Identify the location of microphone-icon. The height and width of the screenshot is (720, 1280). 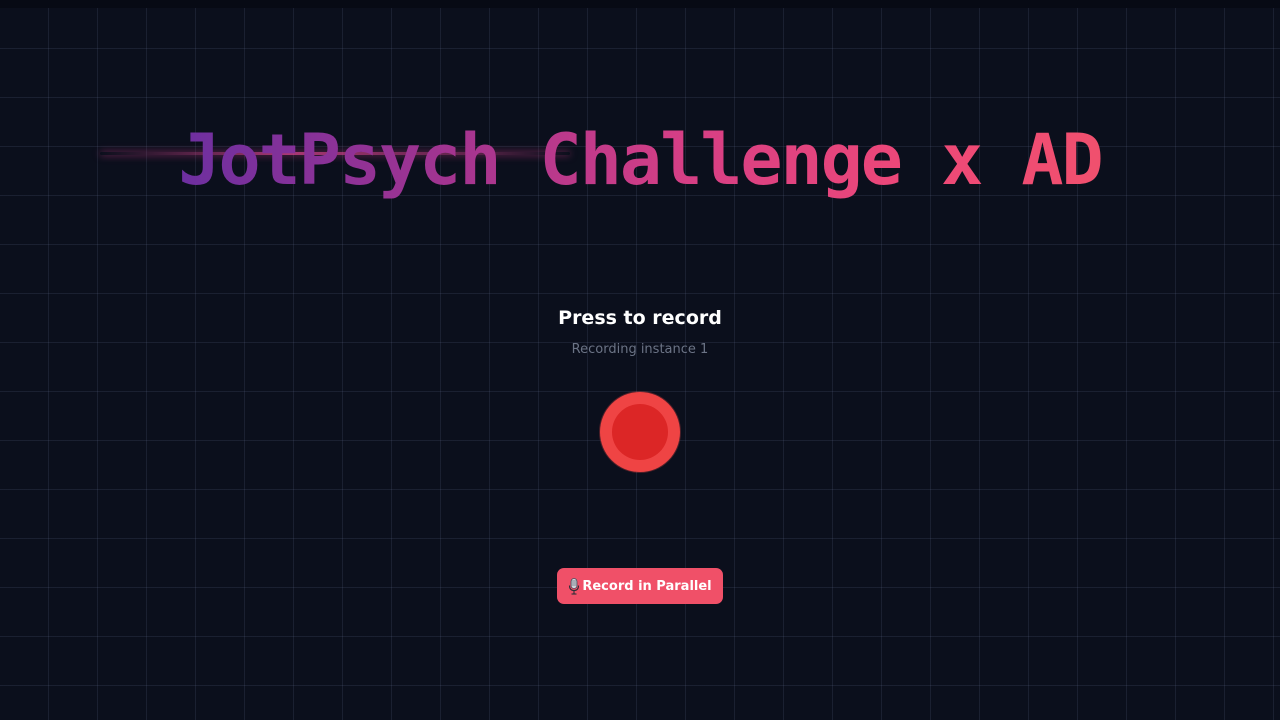
(574, 586).